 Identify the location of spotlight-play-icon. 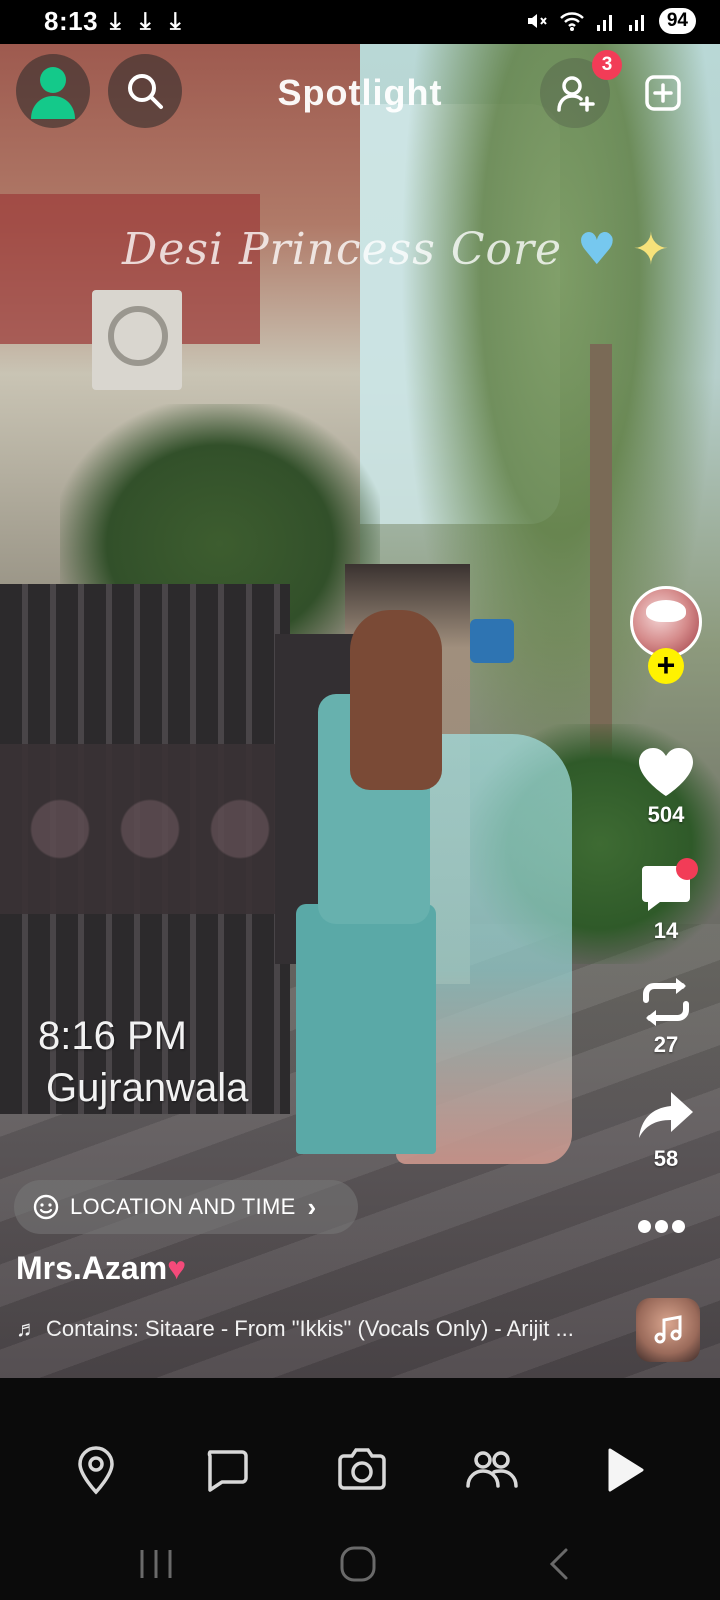
(626, 1470).